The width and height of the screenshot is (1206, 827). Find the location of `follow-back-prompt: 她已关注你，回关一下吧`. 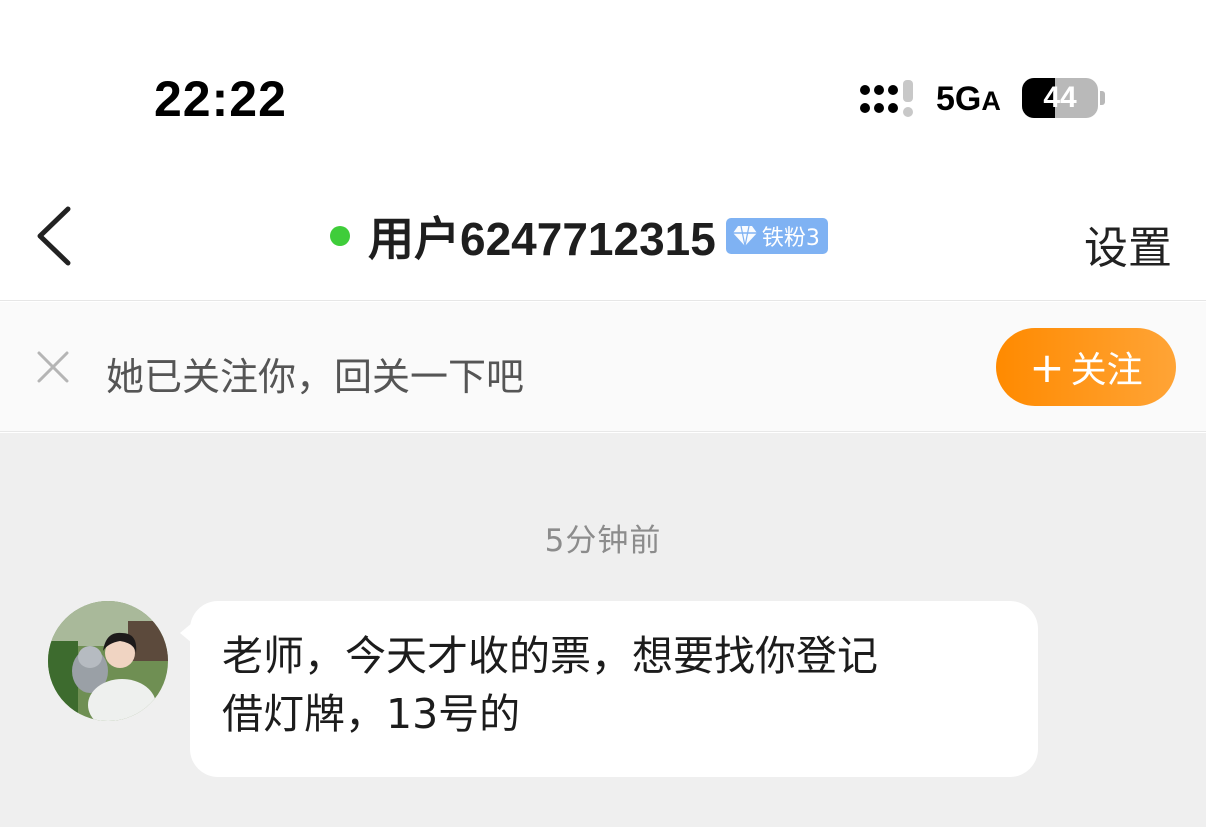

follow-back-prompt: 她已关注你，回关一下吧 is located at coordinates (315, 377).